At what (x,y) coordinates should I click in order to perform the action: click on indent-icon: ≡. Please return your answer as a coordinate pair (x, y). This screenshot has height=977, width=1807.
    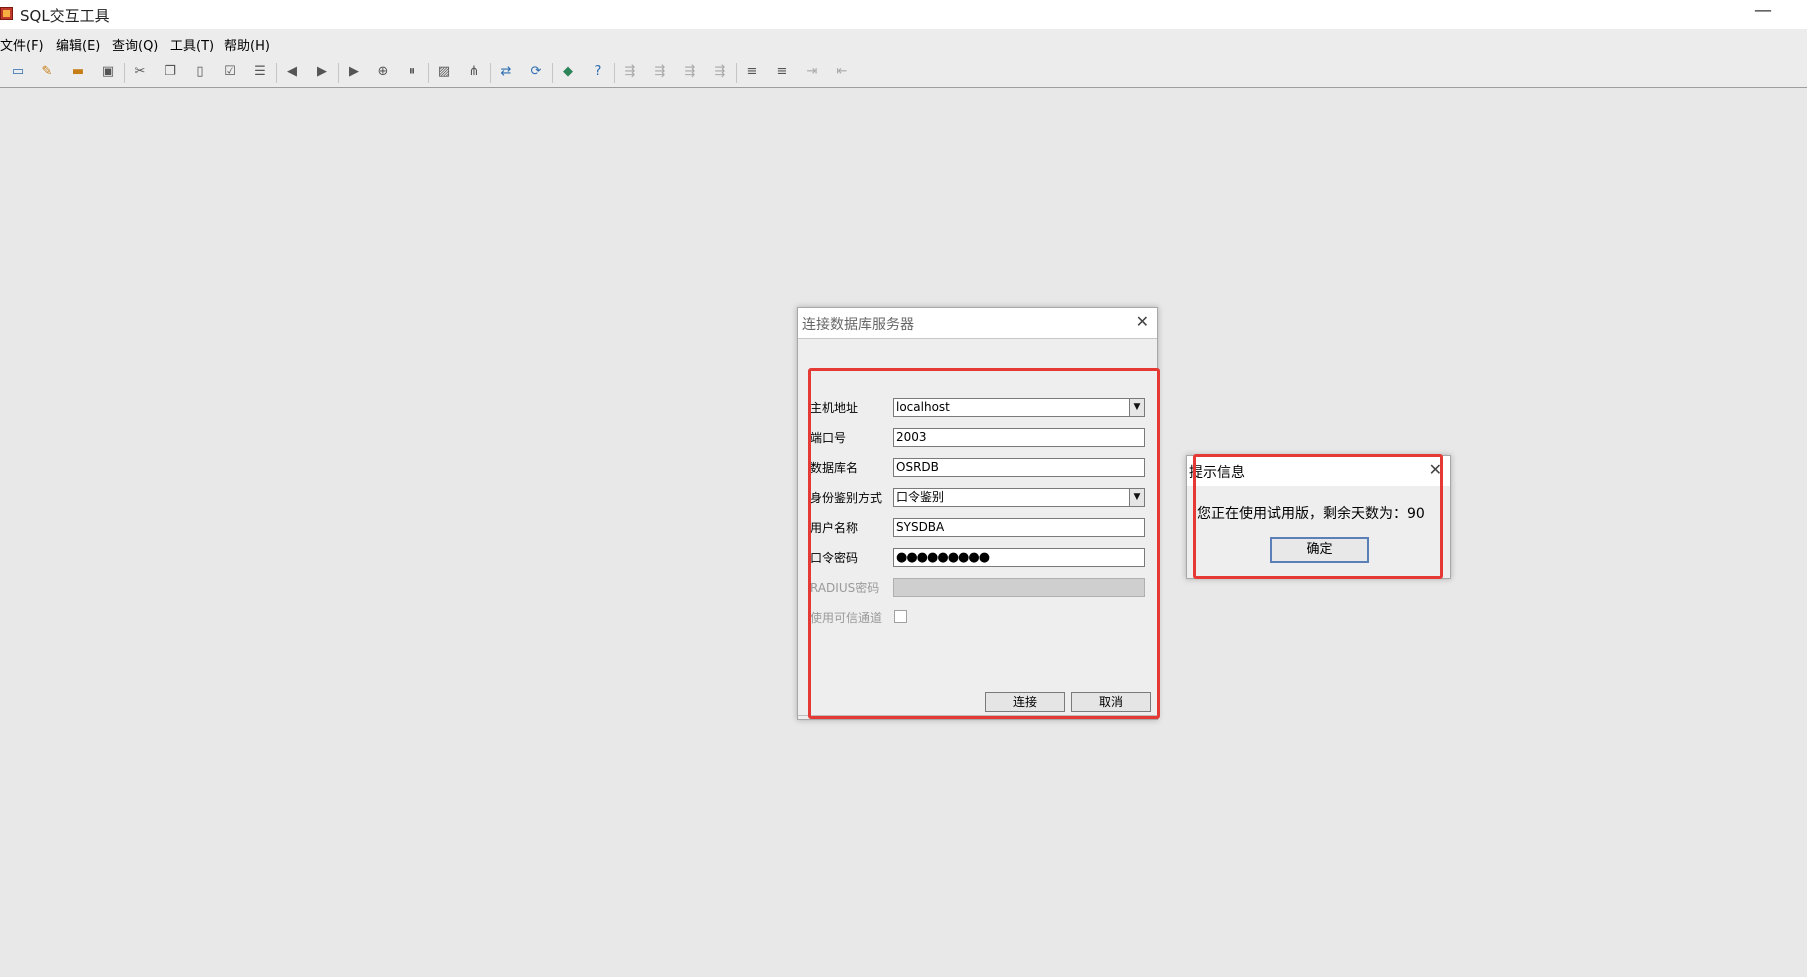
    Looking at the image, I should click on (752, 72).